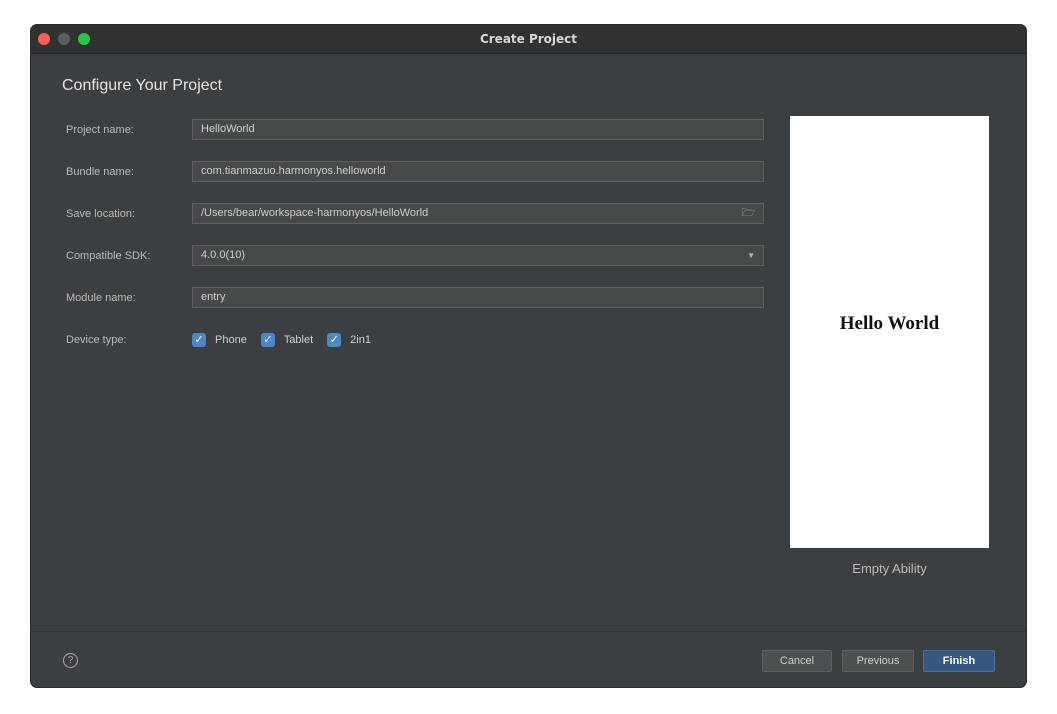 This screenshot has width=1057, height=714. What do you see at coordinates (360, 340) in the screenshot?
I see `device-type-2in1-label: 2in1` at bounding box center [360, 340].